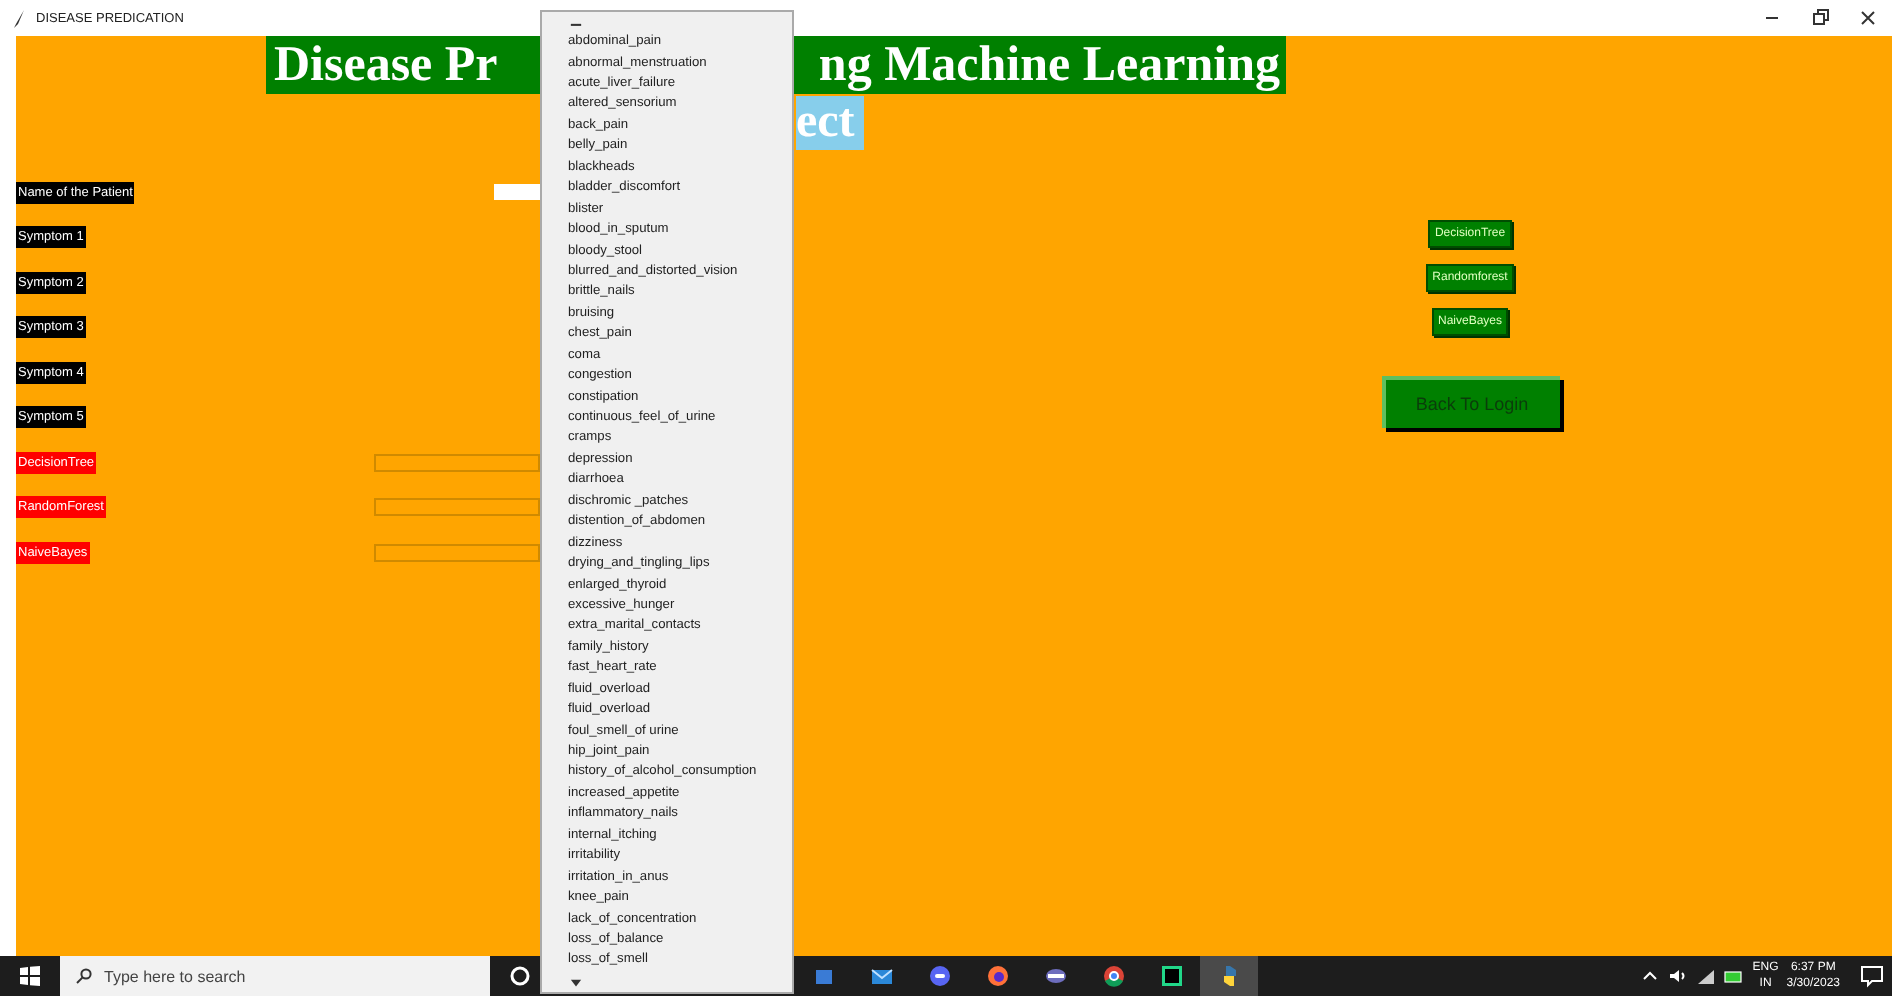  I want to click on name-input-field, so click(517, 192).